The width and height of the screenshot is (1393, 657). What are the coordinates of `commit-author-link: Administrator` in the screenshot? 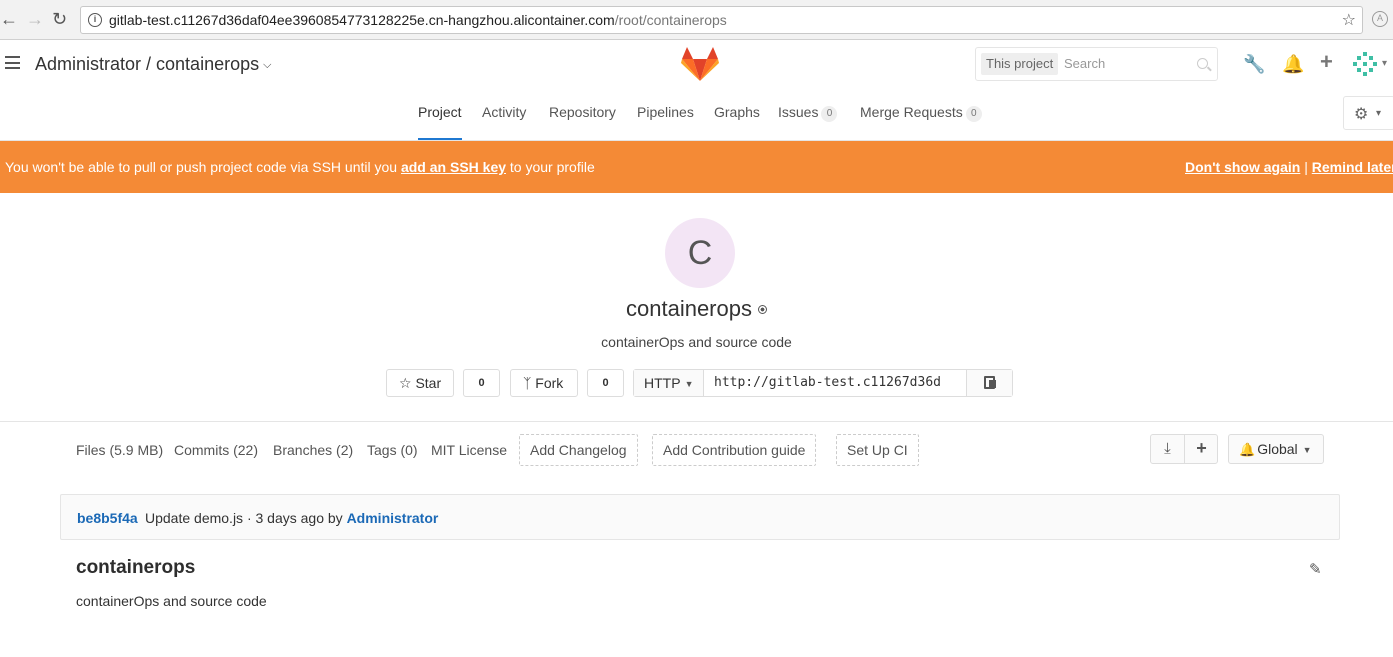 It's located at (393, 518).